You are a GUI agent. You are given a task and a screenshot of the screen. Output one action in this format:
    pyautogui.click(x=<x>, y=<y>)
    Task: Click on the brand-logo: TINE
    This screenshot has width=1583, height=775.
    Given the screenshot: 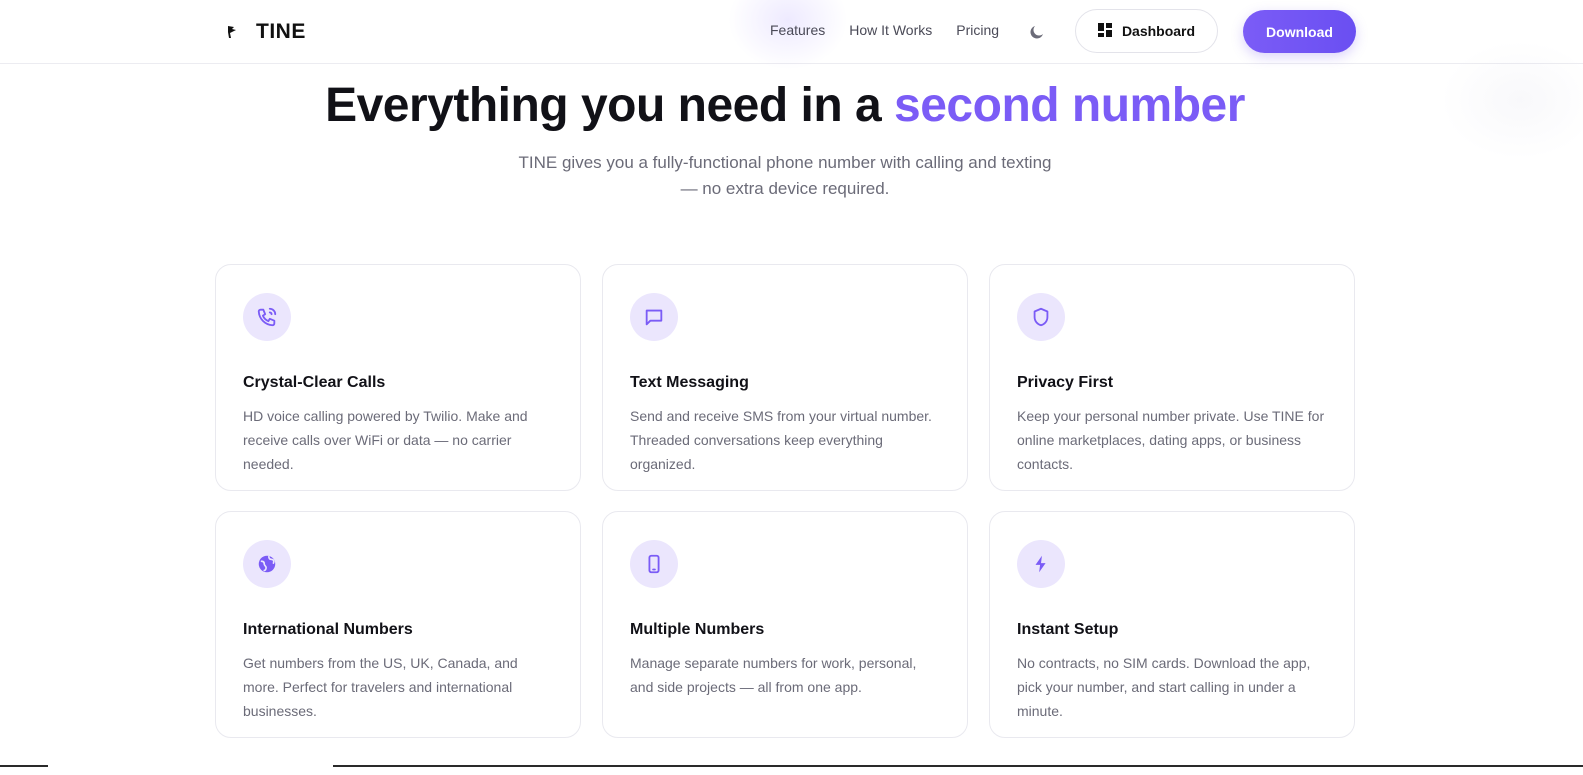 What is the action you would take?
    pyautogui.click(x=264, y=32)
    